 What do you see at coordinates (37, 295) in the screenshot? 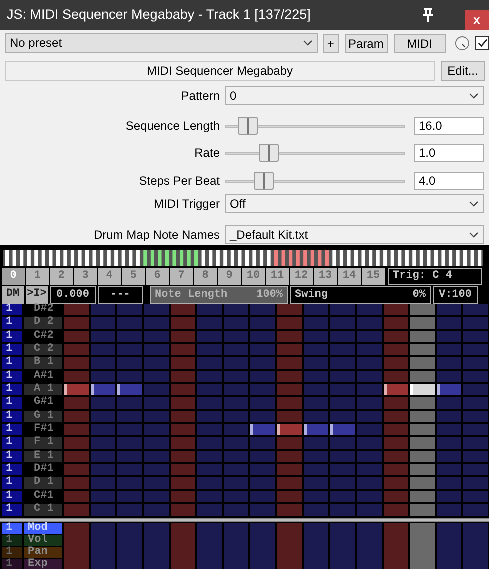
I see `sequencer-button: >I>` at bounding box center [37, 295].